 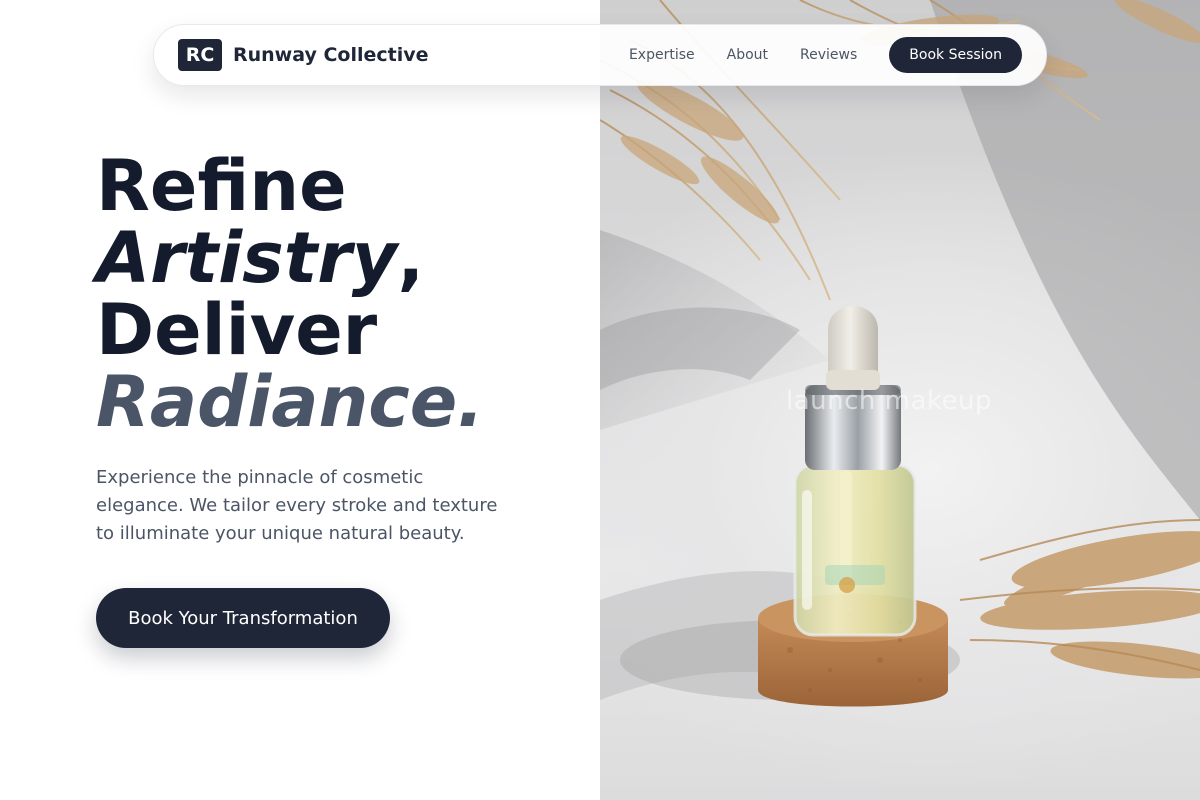 I want to click on headline-line-1: Refine, so click(x=221, y=186).